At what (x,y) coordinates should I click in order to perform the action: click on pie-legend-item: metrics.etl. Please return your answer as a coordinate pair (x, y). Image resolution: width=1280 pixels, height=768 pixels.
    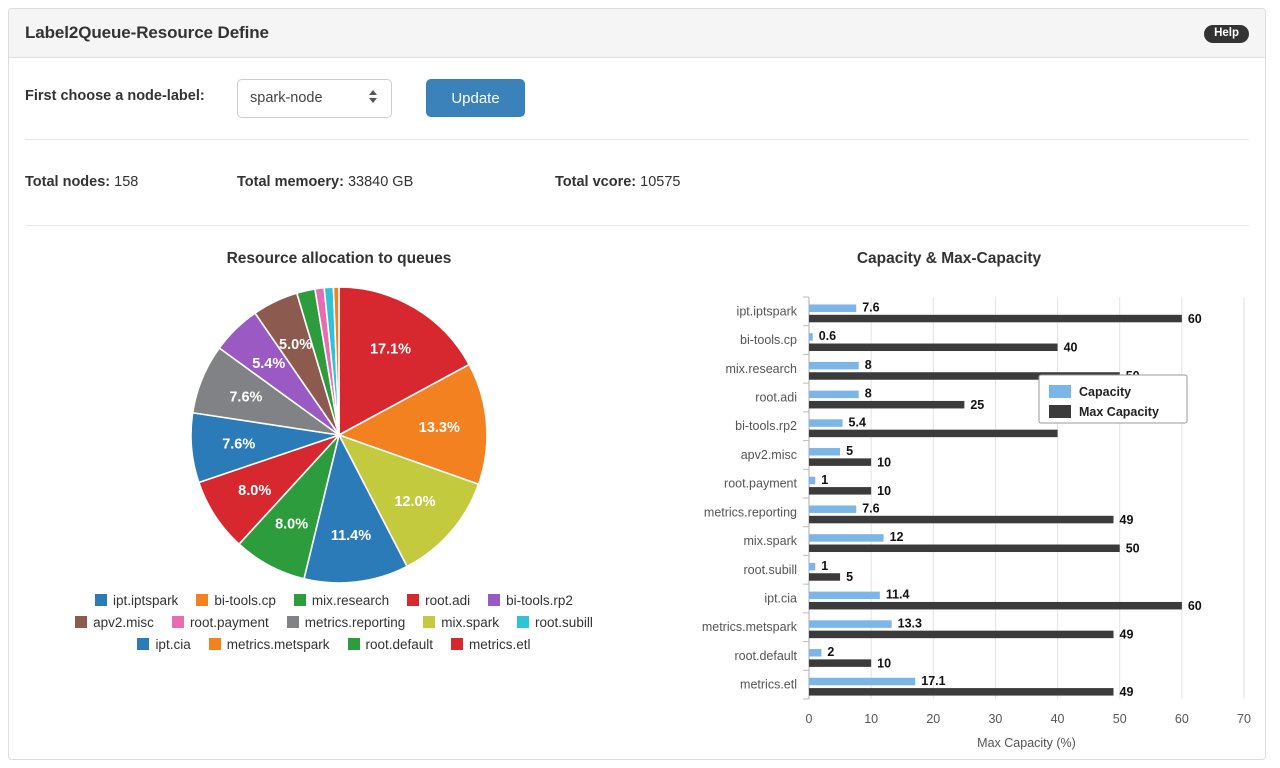
    Looking at the image, I should click on (491, 644).